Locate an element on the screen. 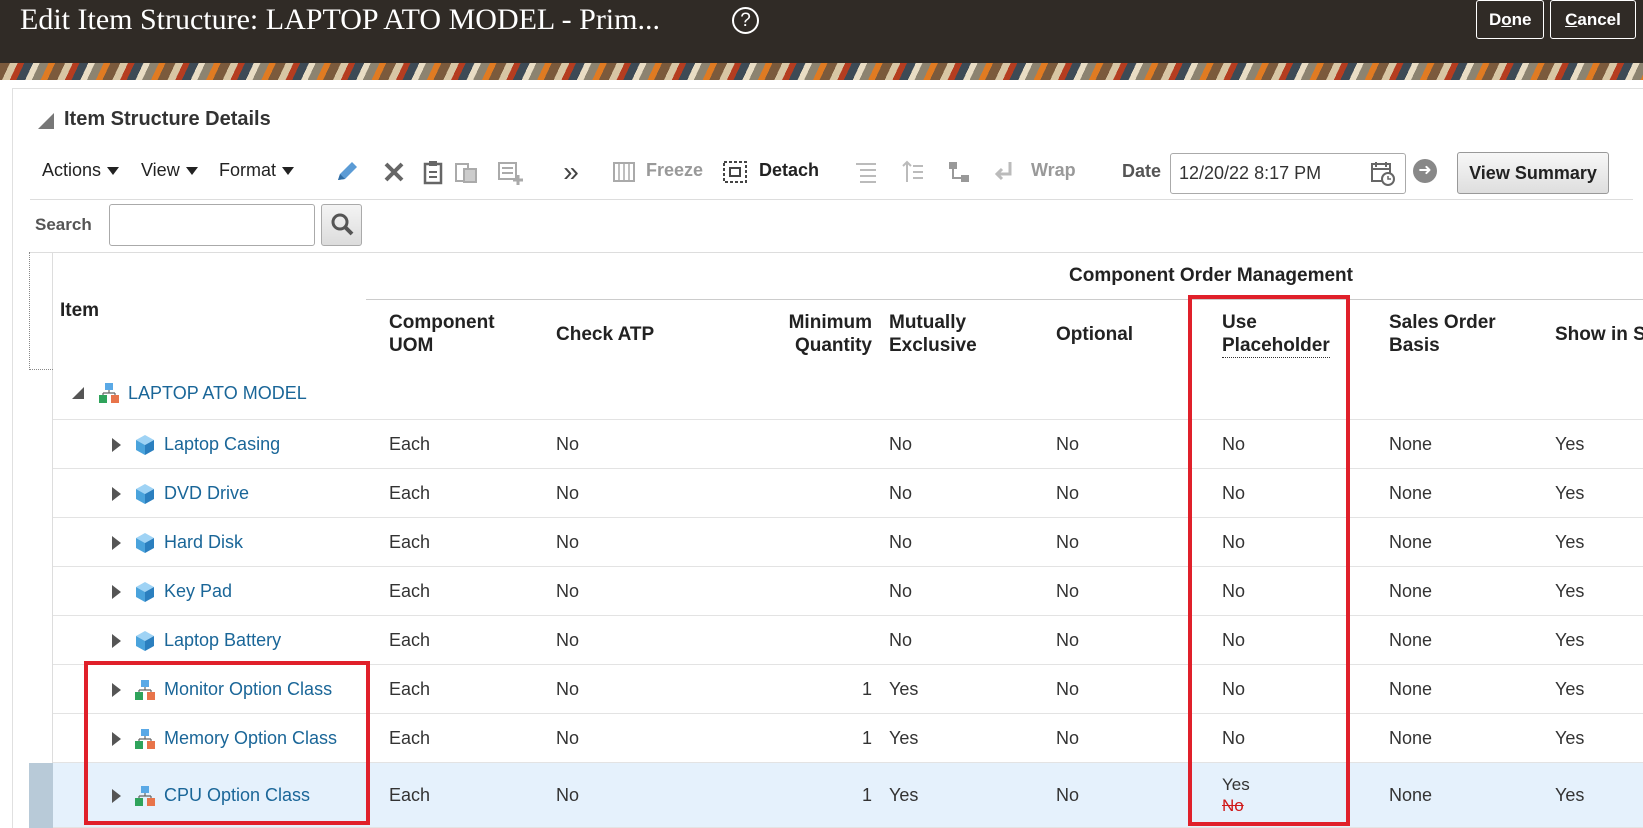 Image resolution: width=1643 pixels, height=828 pixels. view-summary-button: View Summary is located at coordinates (1533, 173).